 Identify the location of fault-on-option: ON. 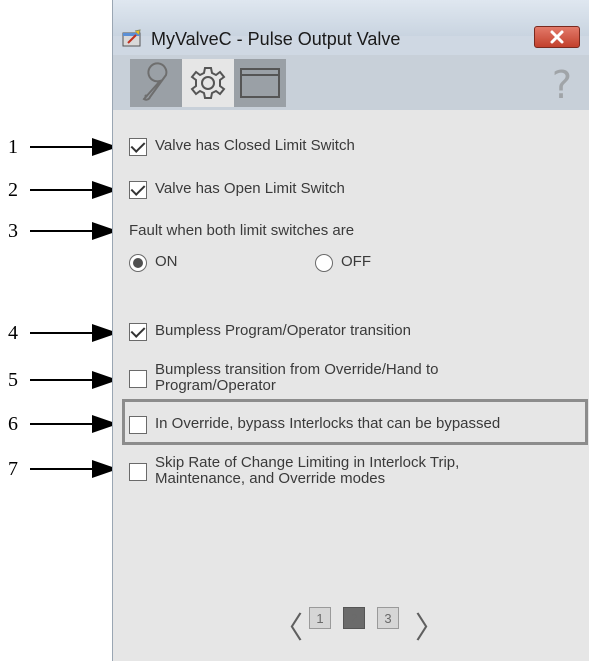
(153, 263).